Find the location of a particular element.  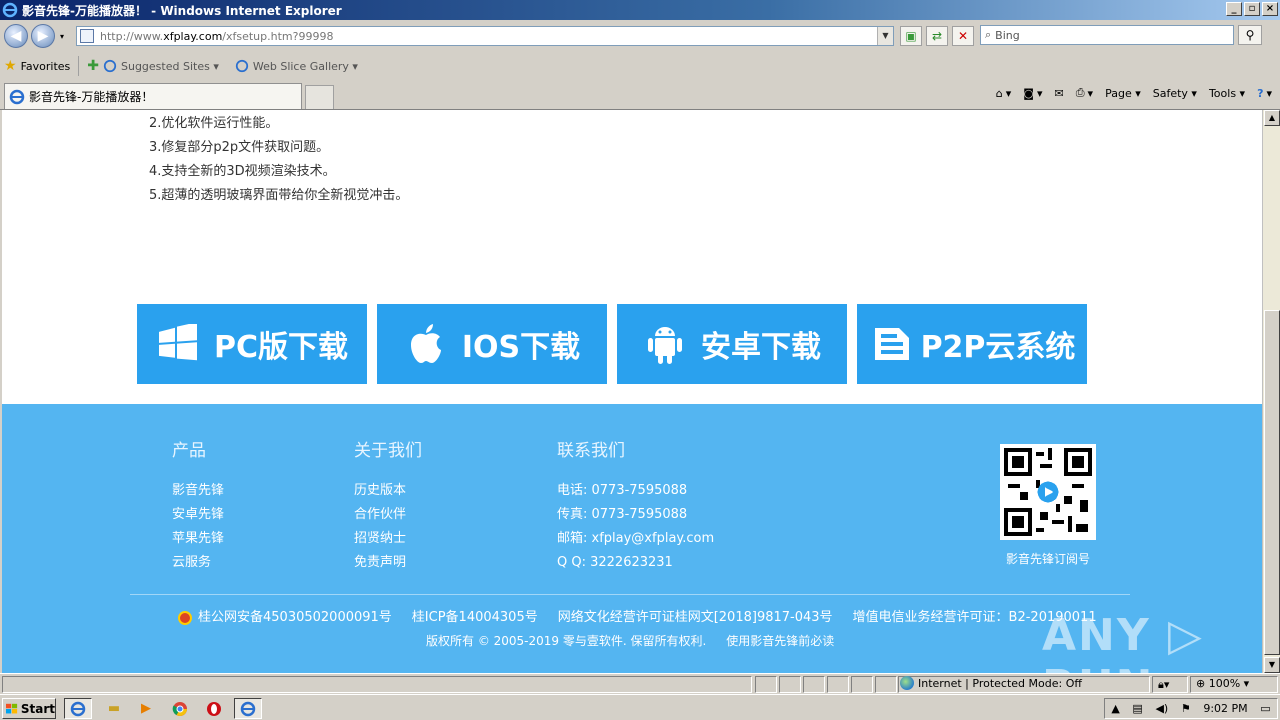

ie-page-icon is located at coordinates (110, 66).